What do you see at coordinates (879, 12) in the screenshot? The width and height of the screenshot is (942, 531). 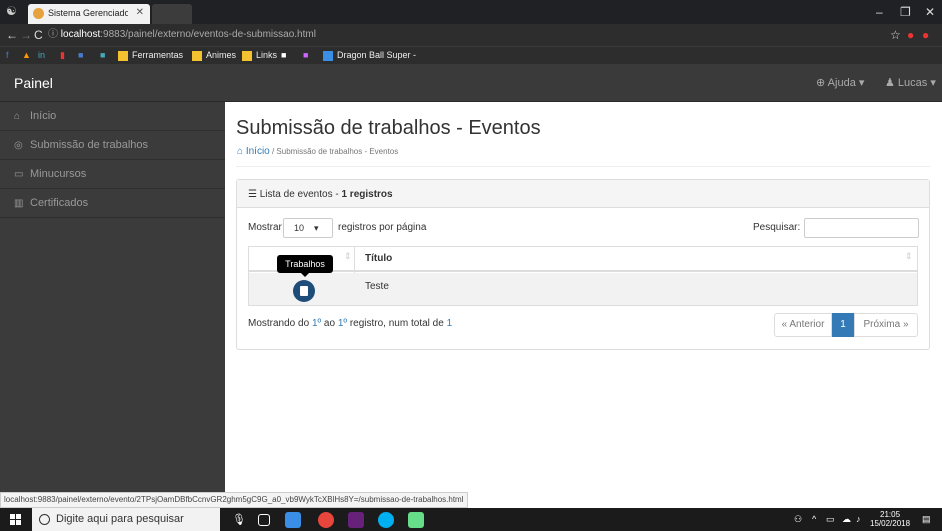 I see `minimize-icon: –` at bounding box center [879, 12].